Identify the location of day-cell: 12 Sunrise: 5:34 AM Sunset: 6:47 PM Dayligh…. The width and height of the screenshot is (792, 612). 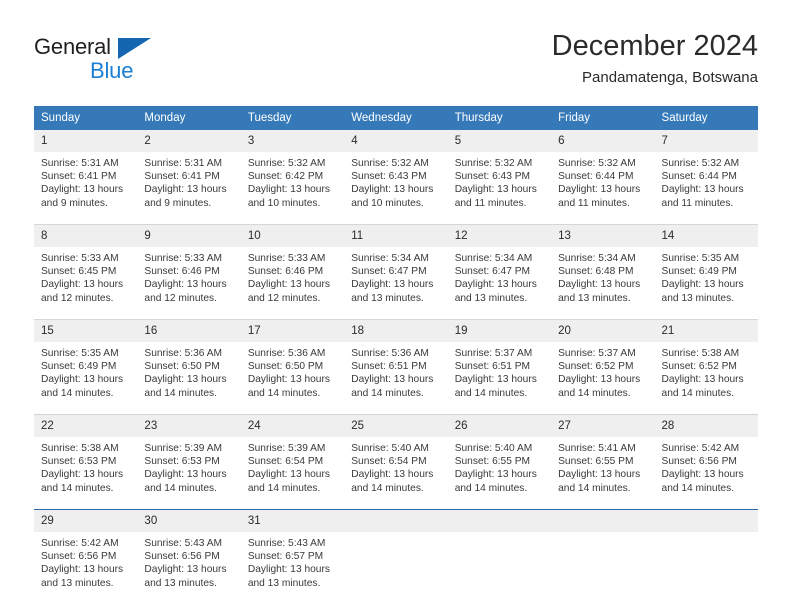
(499, 272).